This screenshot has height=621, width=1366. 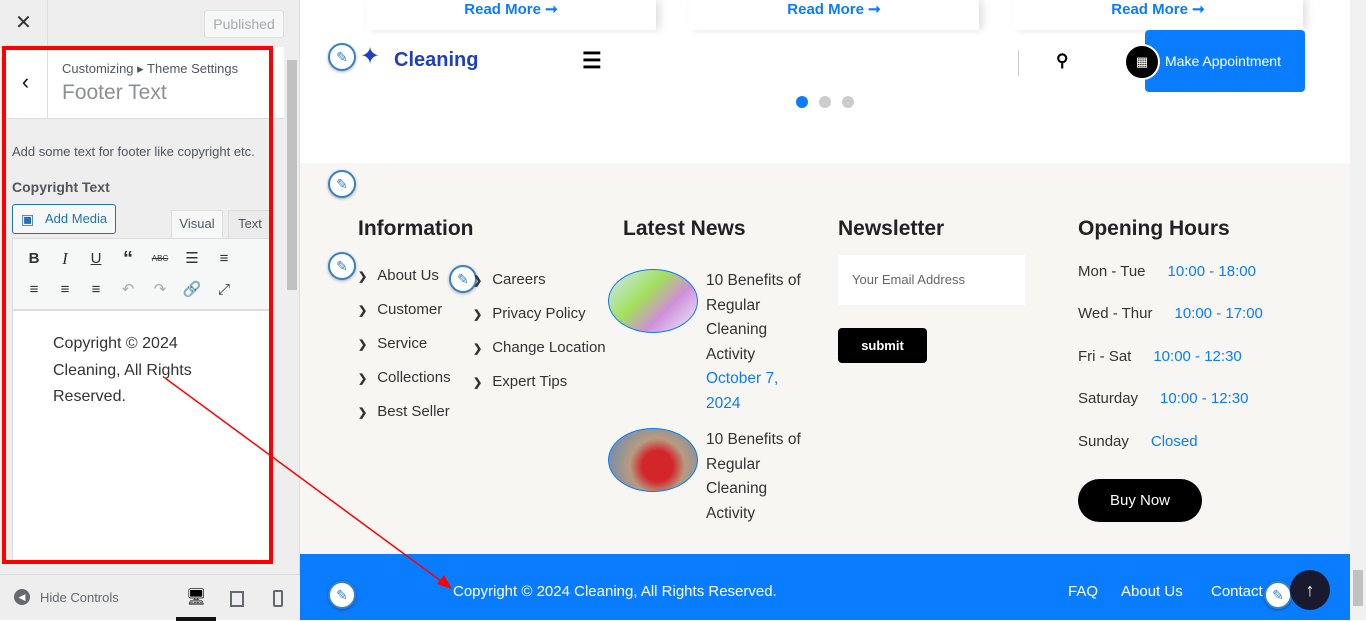 I want to click on footer-link-contact: Contact, so click(x=1241, y=591).